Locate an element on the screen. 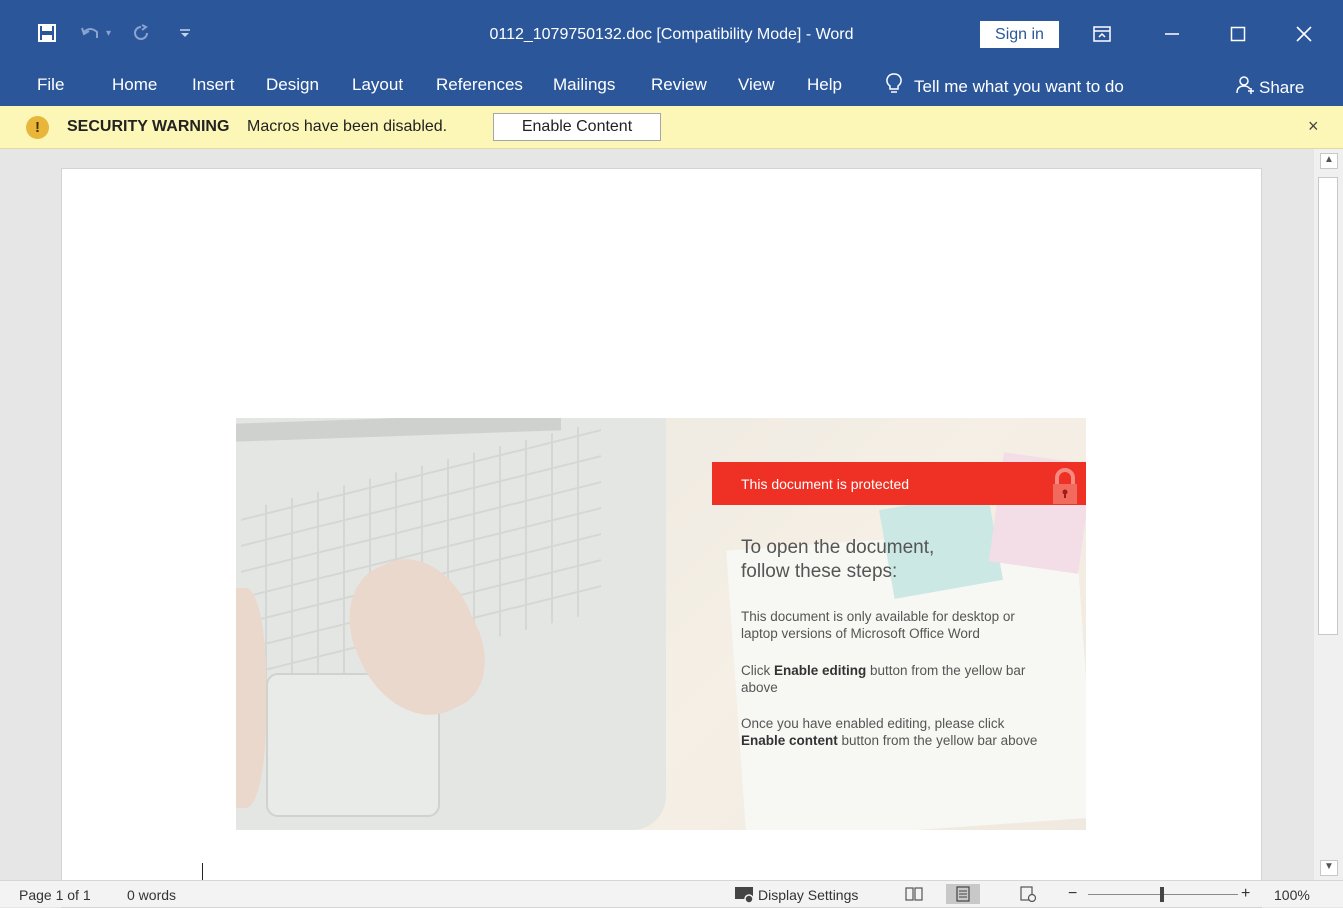 The image size is (1343, 908). zoom-out-button: − is located at coordinates (1072, 894).